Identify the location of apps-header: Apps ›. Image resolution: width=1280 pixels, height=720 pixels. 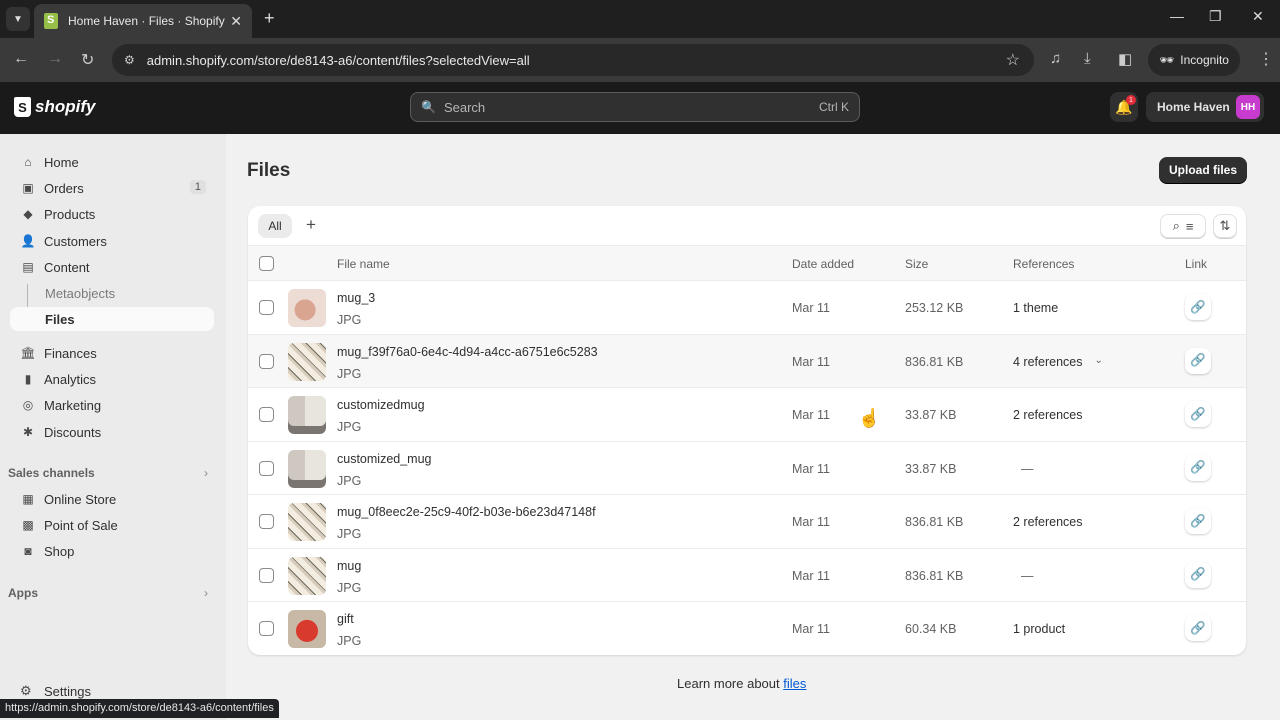
(108, 593).